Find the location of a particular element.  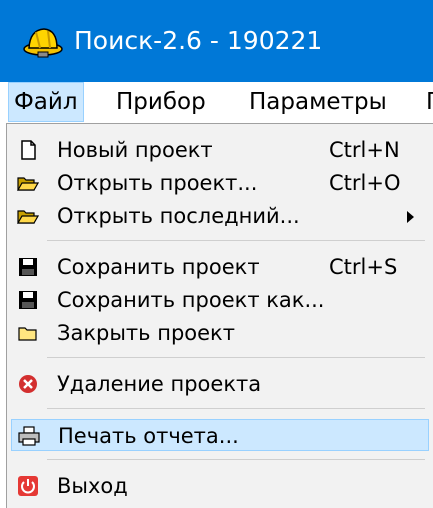

printer-icon is located at coordinates (29, 436).